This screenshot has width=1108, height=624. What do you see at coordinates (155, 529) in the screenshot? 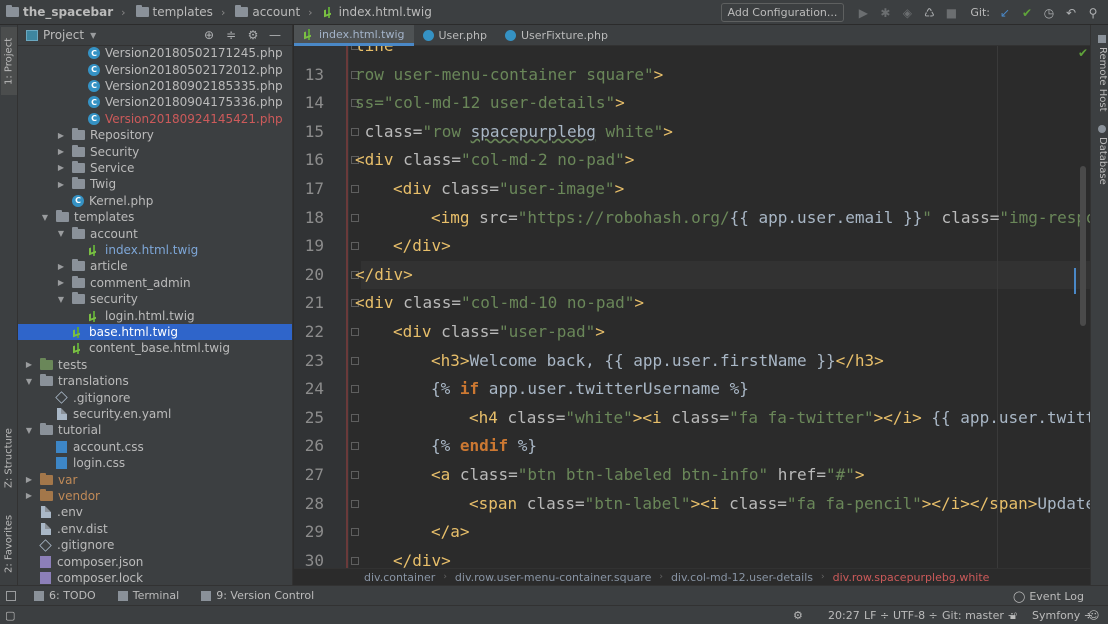
I see `tree-item: .env.dist` at bounding box center [155, 529].